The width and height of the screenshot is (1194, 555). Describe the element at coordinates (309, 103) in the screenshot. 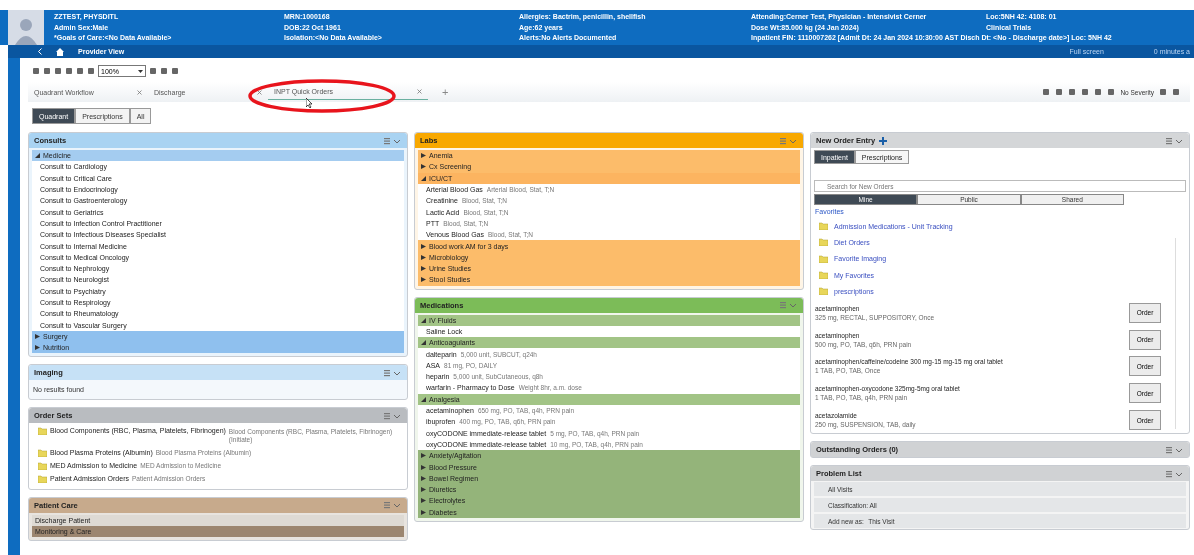

I see `cursor-icon` at that location.